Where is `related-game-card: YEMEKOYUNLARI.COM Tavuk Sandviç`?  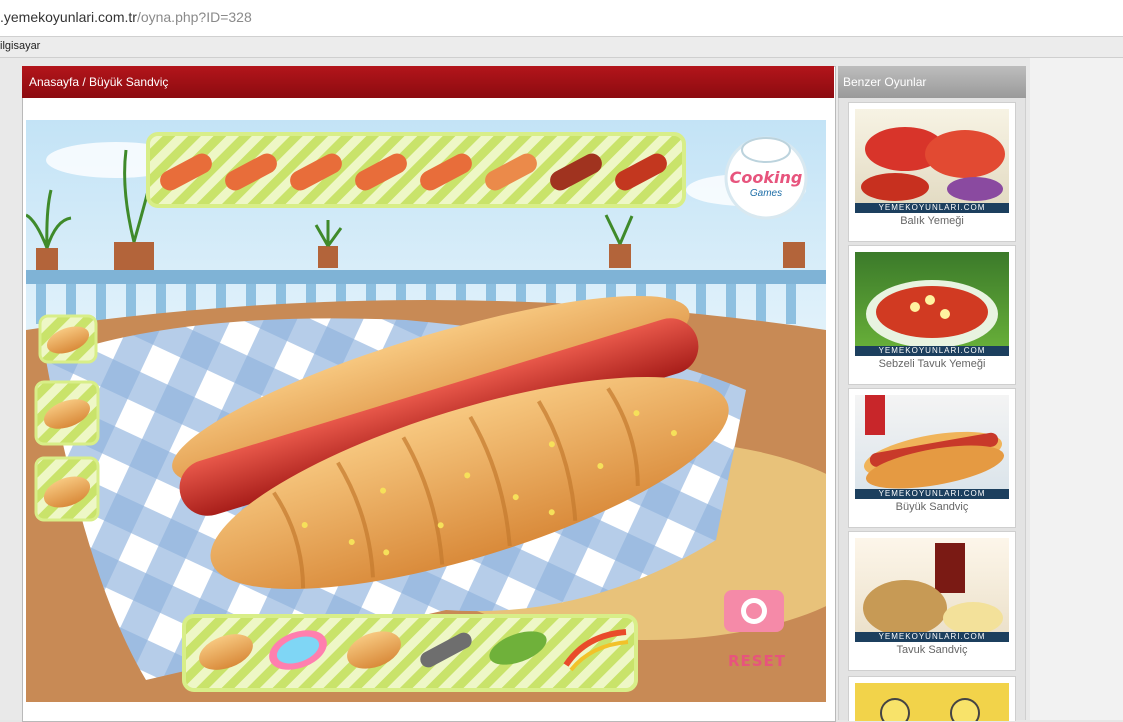 related-game-card: YEMEKOYUNLARI.COM Tavuk Sandviç is located at coordinates (932, 601).